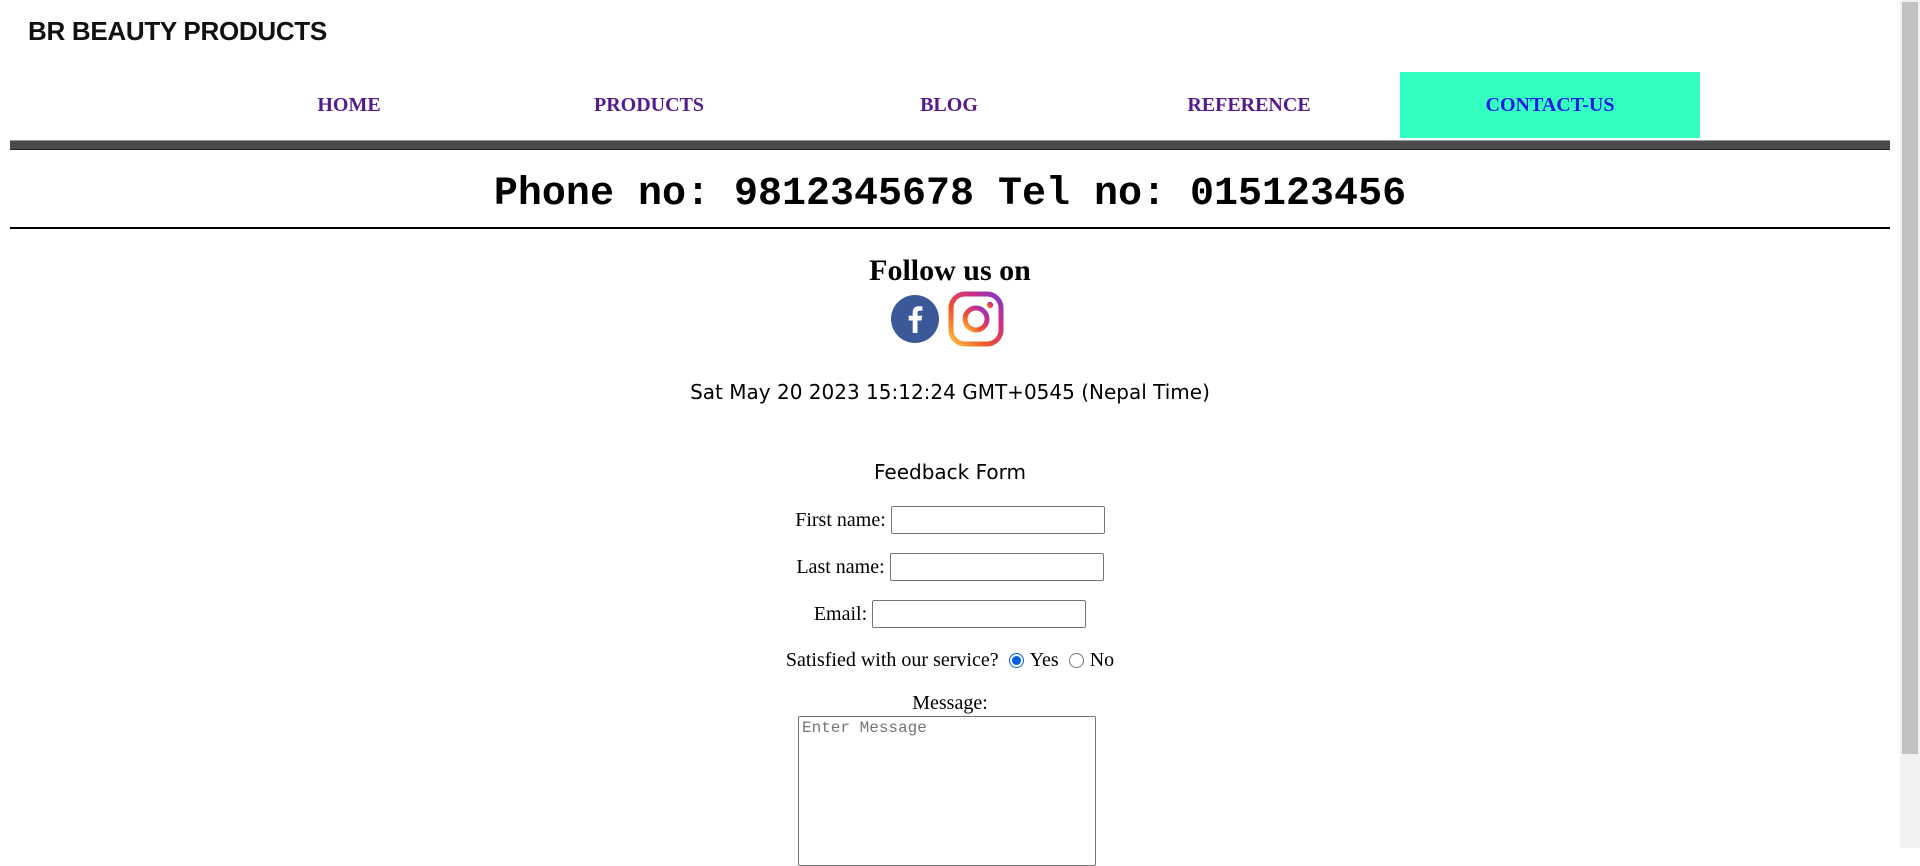  I want to click on satisfied-yes-radio, so click(1016, 660).